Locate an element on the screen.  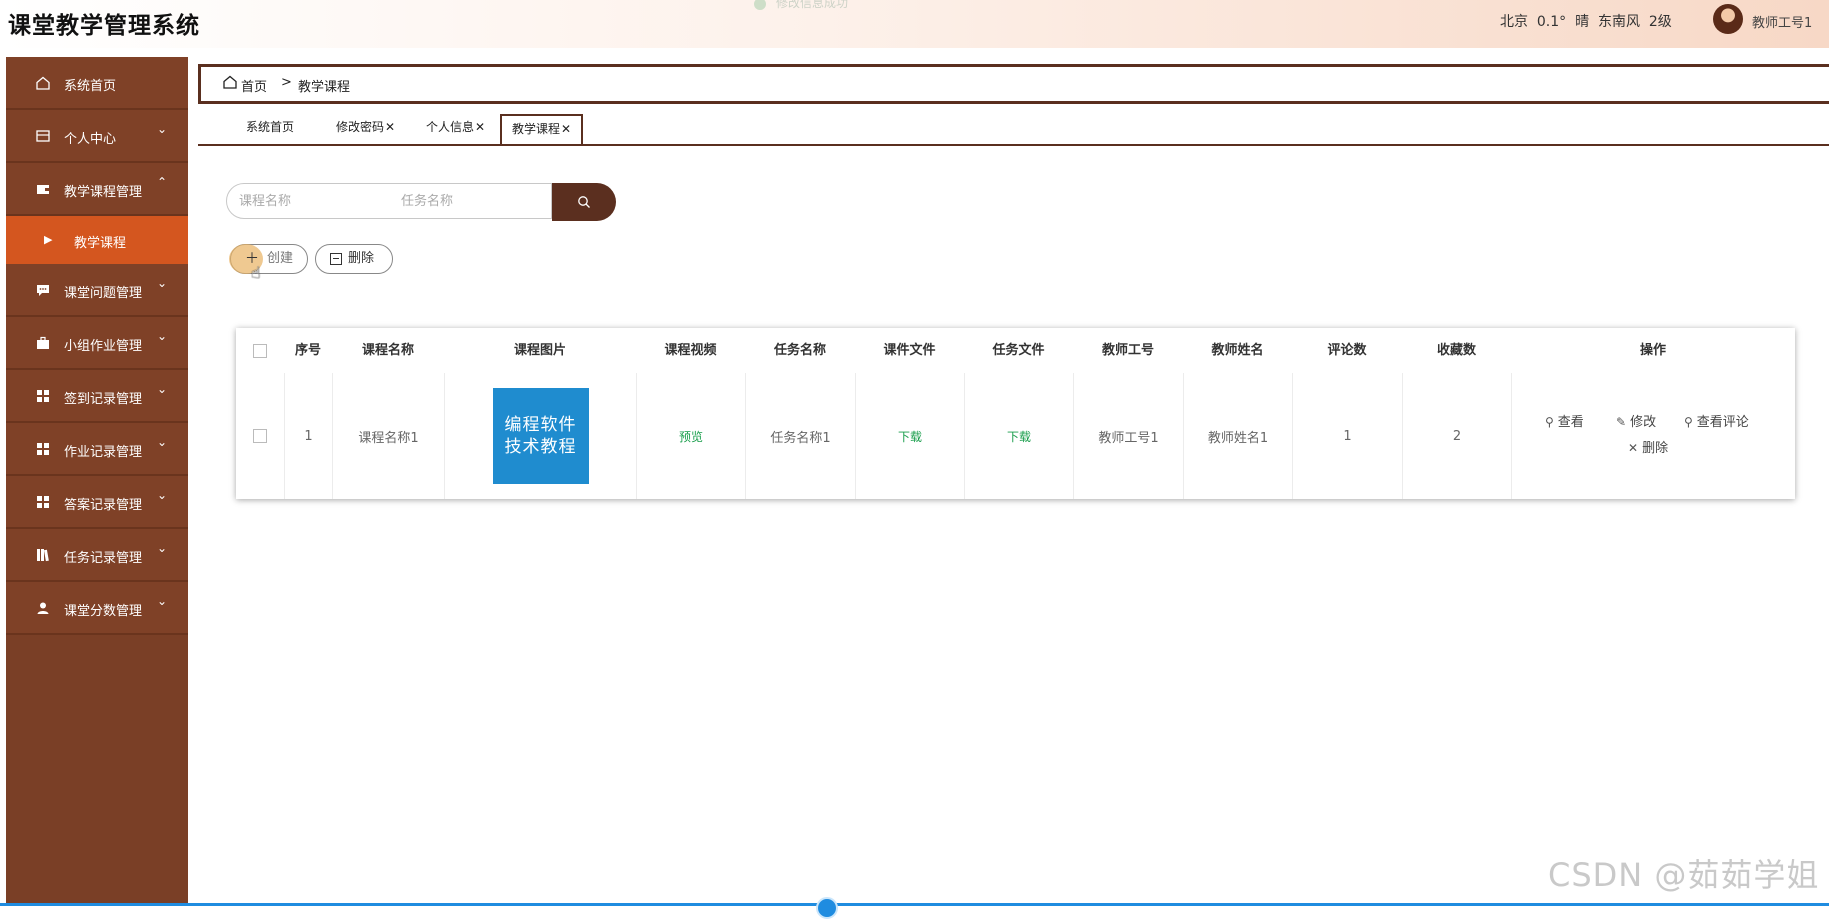
task-file-download-link: 下载 is located at coordinates (1019, 436).